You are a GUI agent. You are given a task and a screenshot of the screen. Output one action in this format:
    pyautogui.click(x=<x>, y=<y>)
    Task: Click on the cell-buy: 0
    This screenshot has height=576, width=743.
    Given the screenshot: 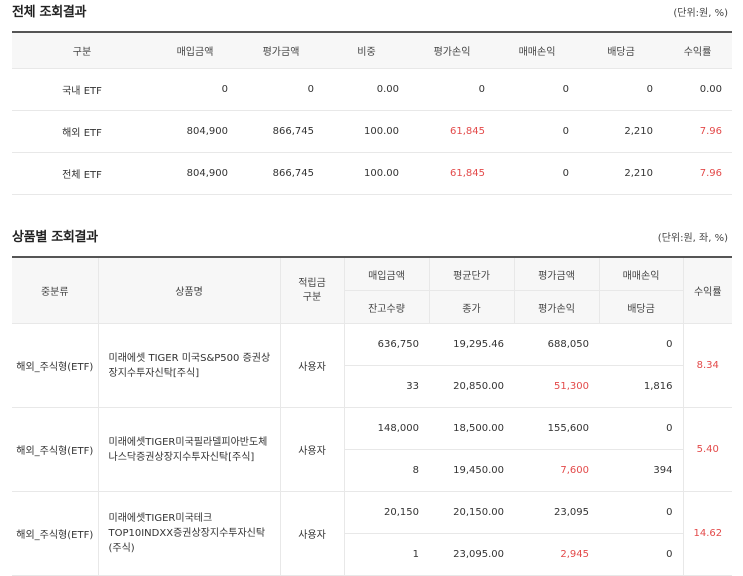 What is the action you would take?
    pyautogui.click(x=195, y=89)
    